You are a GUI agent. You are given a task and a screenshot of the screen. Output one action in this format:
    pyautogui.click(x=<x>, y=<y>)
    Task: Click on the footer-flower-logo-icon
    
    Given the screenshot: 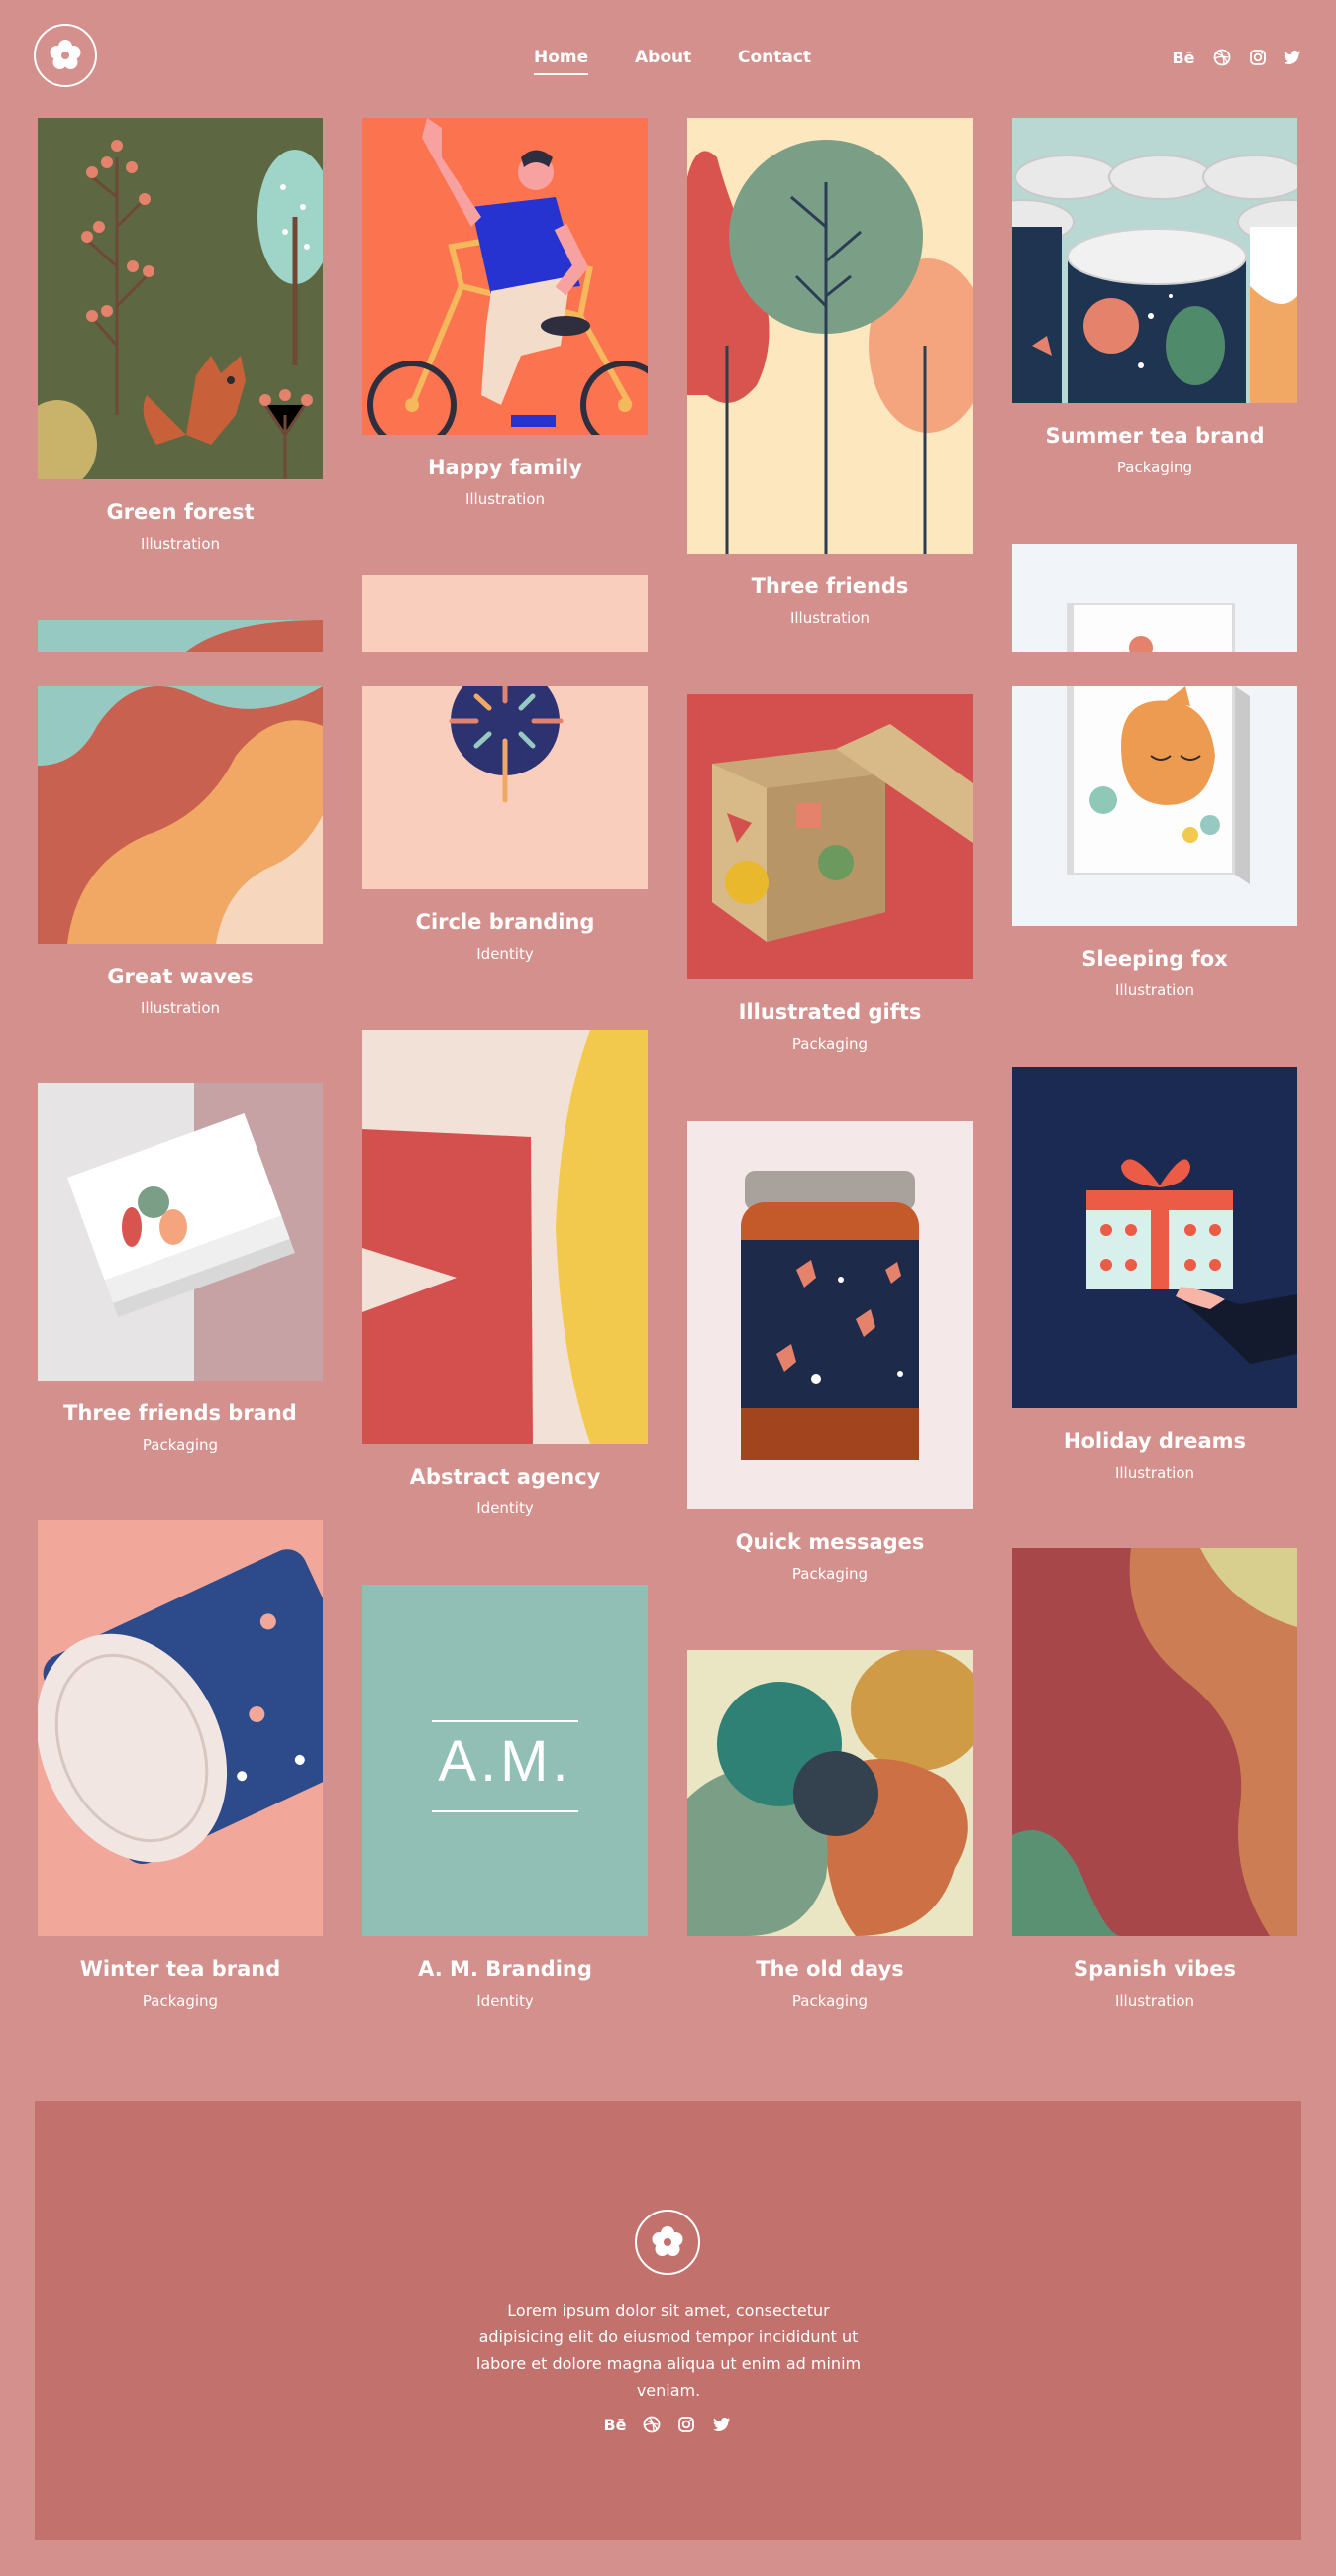 What is the action you would take?
    pyautogui.click(x=667, y=2242)
    